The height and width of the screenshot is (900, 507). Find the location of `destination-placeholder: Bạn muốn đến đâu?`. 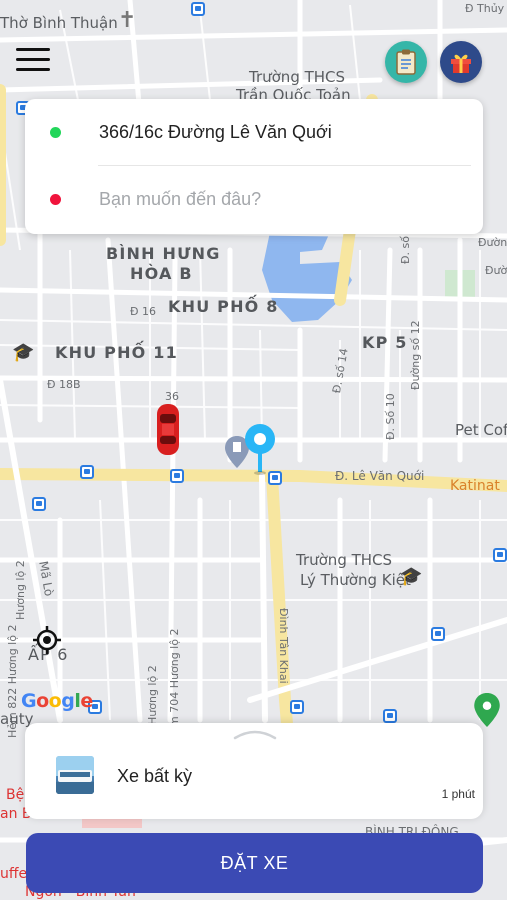

destination-placeholder: Bạn muốn đến đâu? is located at coordinates (180, 198).